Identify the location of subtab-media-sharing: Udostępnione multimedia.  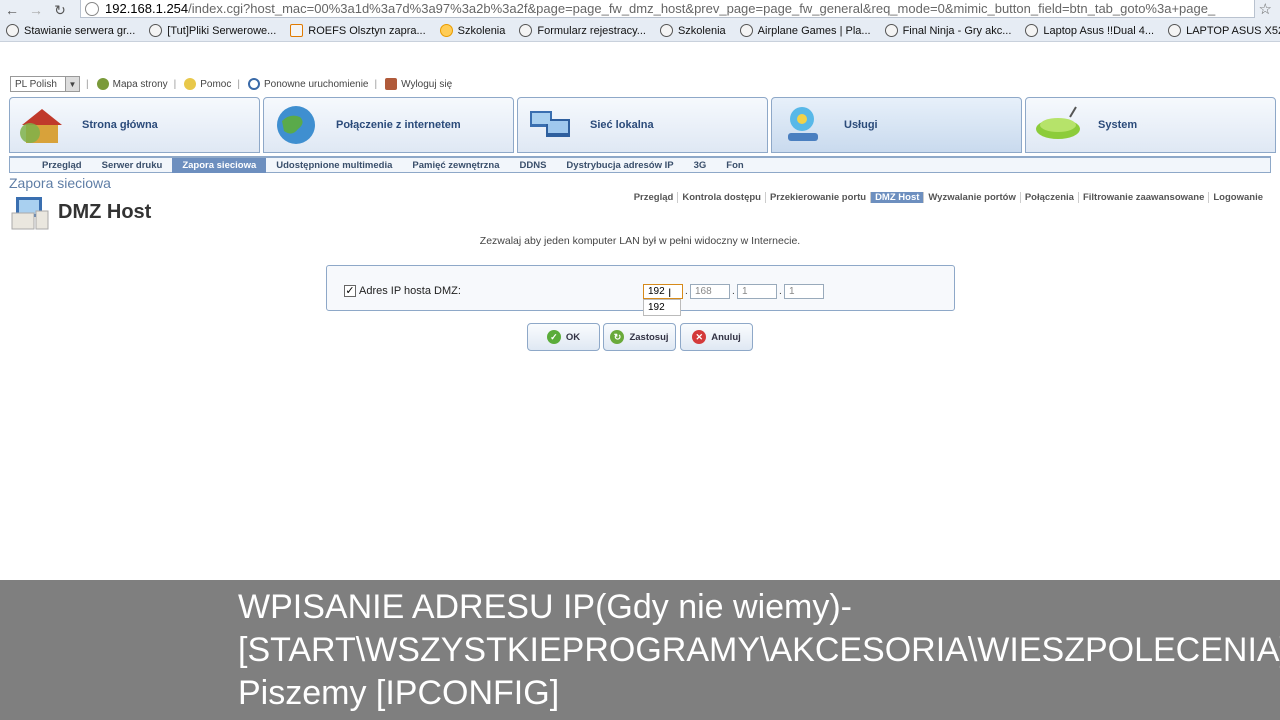
(334, 165).